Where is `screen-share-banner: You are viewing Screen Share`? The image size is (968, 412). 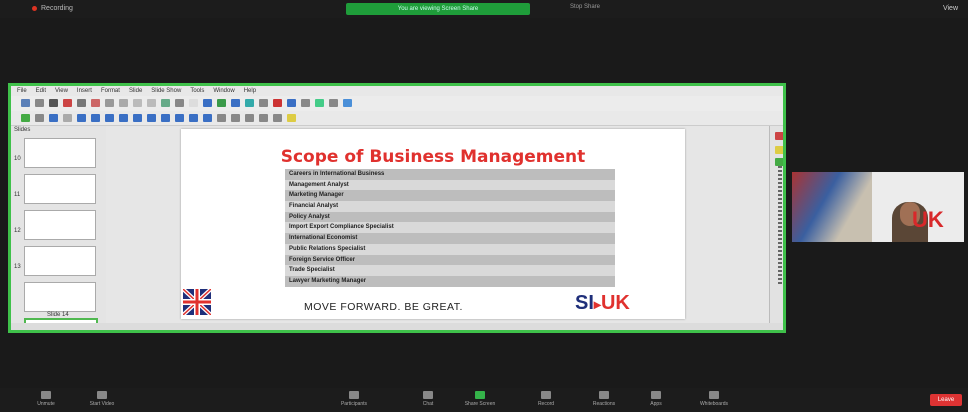 screen-share-banner: You are viewing Screen Share is located at coordinates (438, 9).